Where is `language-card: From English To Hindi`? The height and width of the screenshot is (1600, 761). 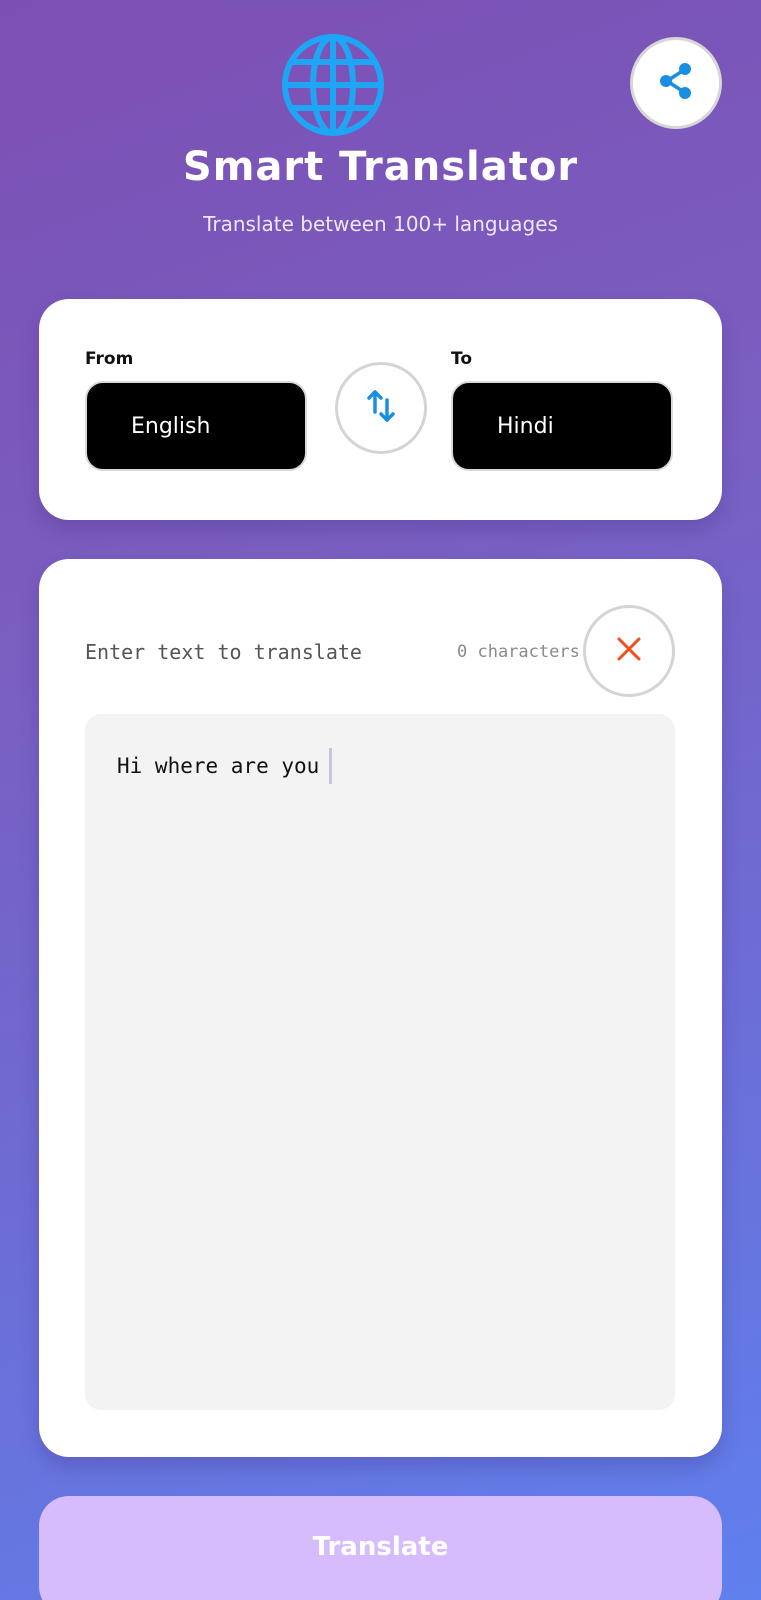
language-card: From English To Hindi is located at coordinates (380, 409).